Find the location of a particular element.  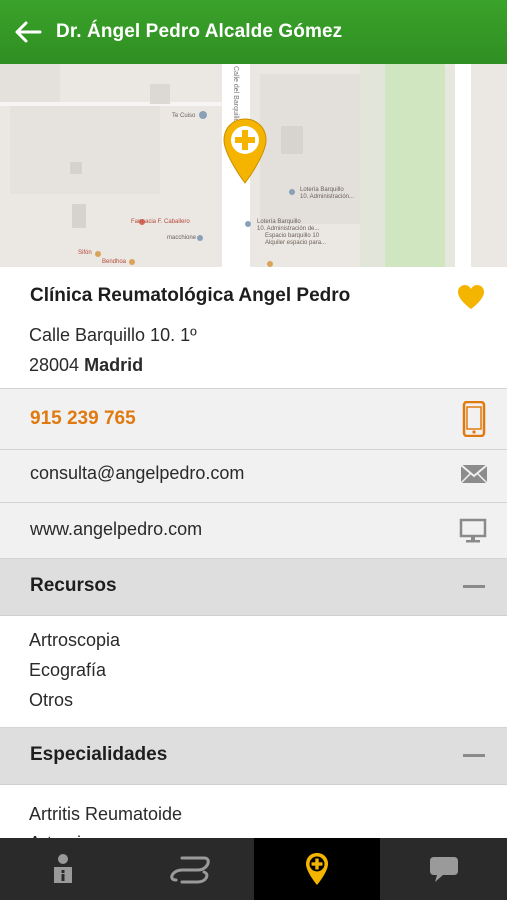

tab-messages is located at coordinates (443, 869).